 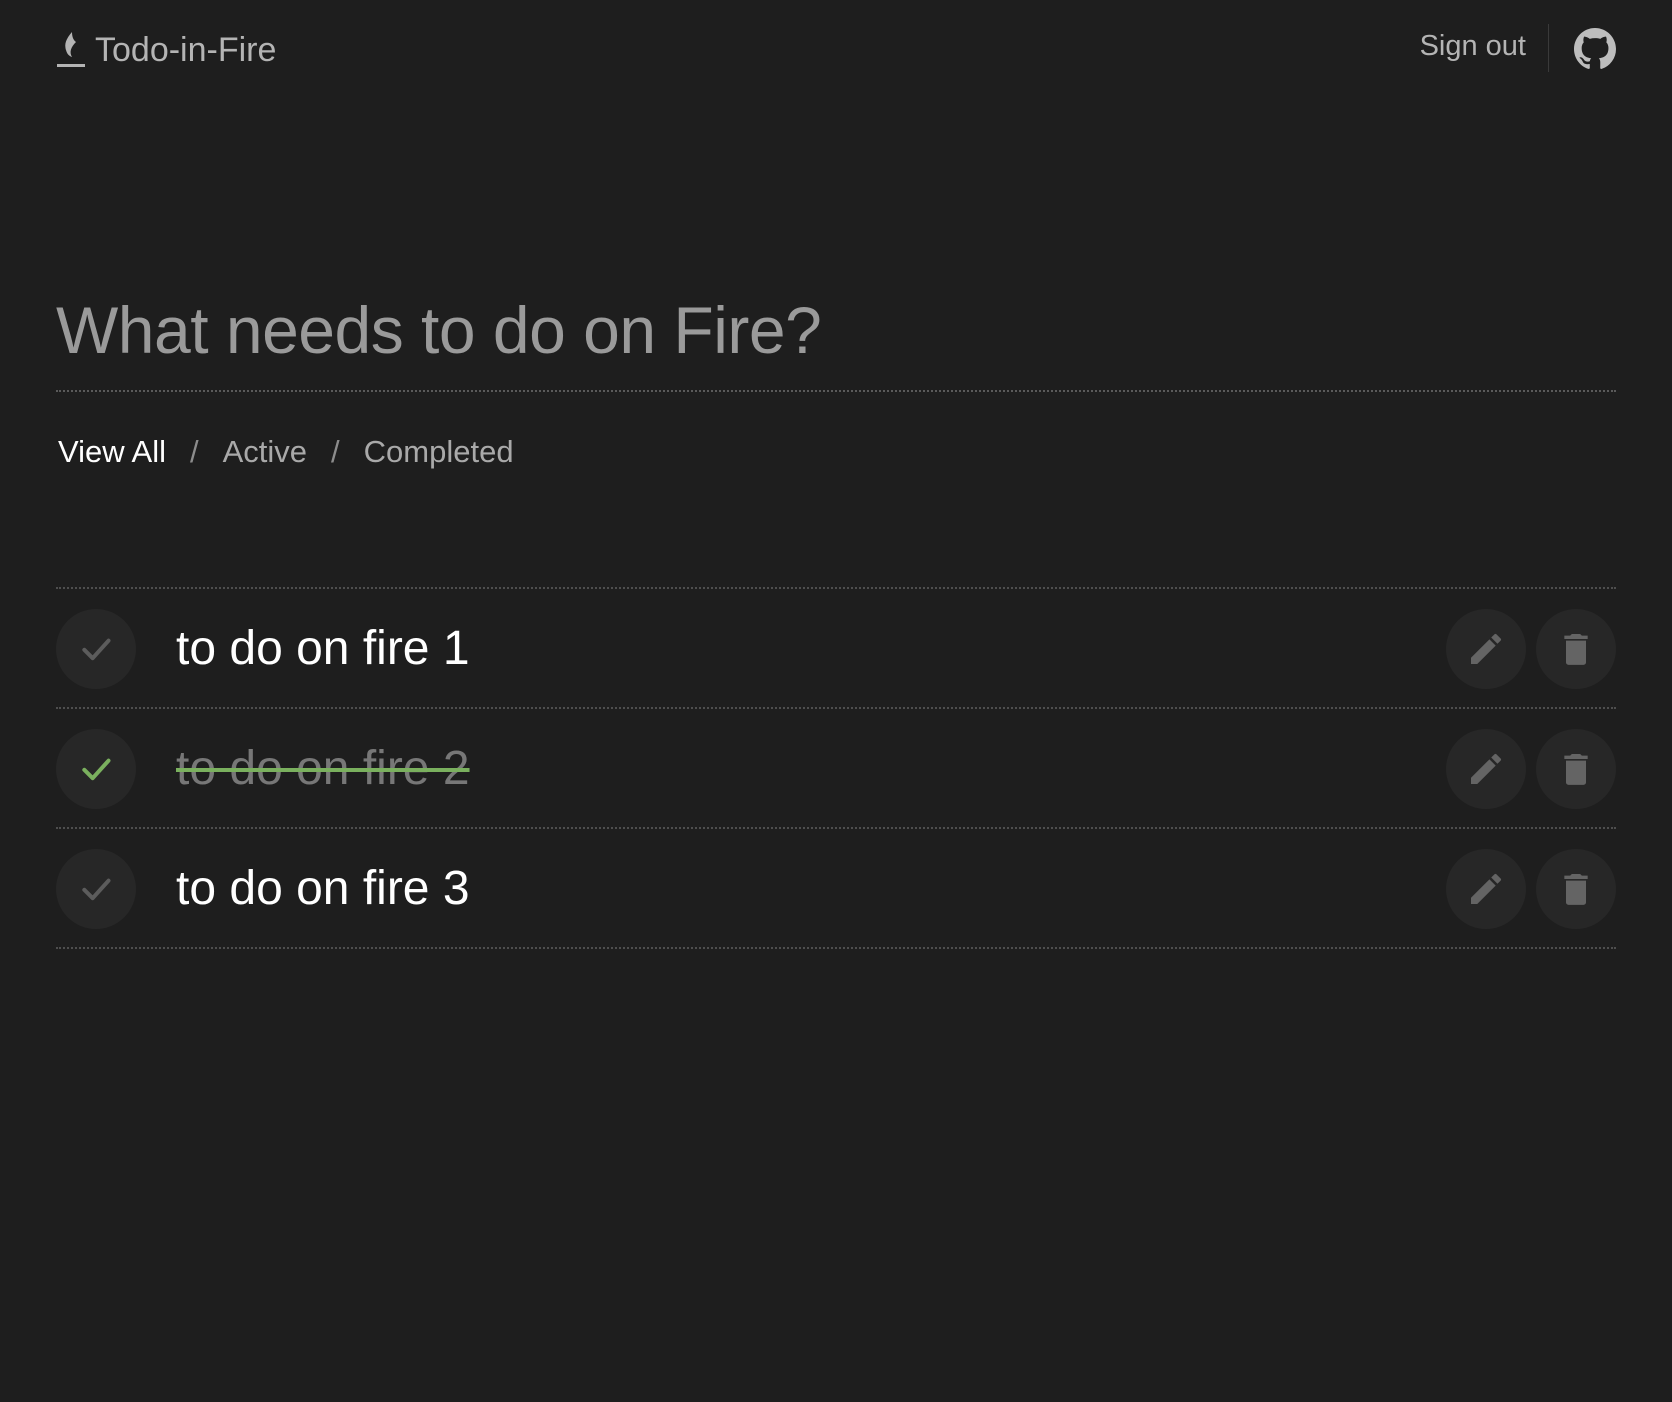 I want to click on brand-link: Todo-in-Fire, so click(x=166, y=50).